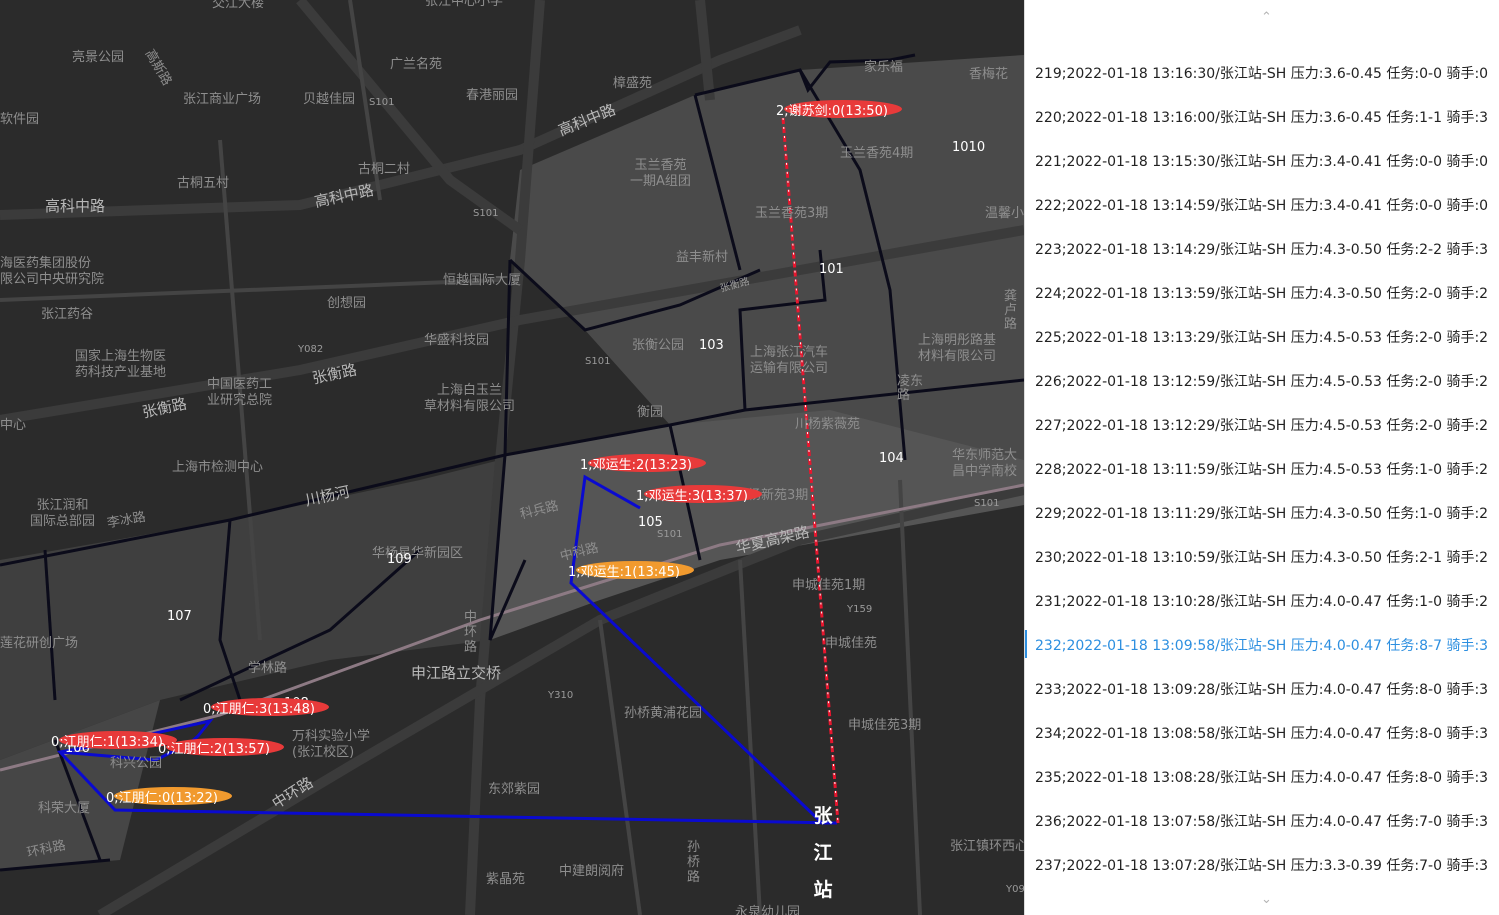 Image resolution: width=1499 pixels, height=915 pixels. I want to click on zone-label: 109, so click(399, 559).